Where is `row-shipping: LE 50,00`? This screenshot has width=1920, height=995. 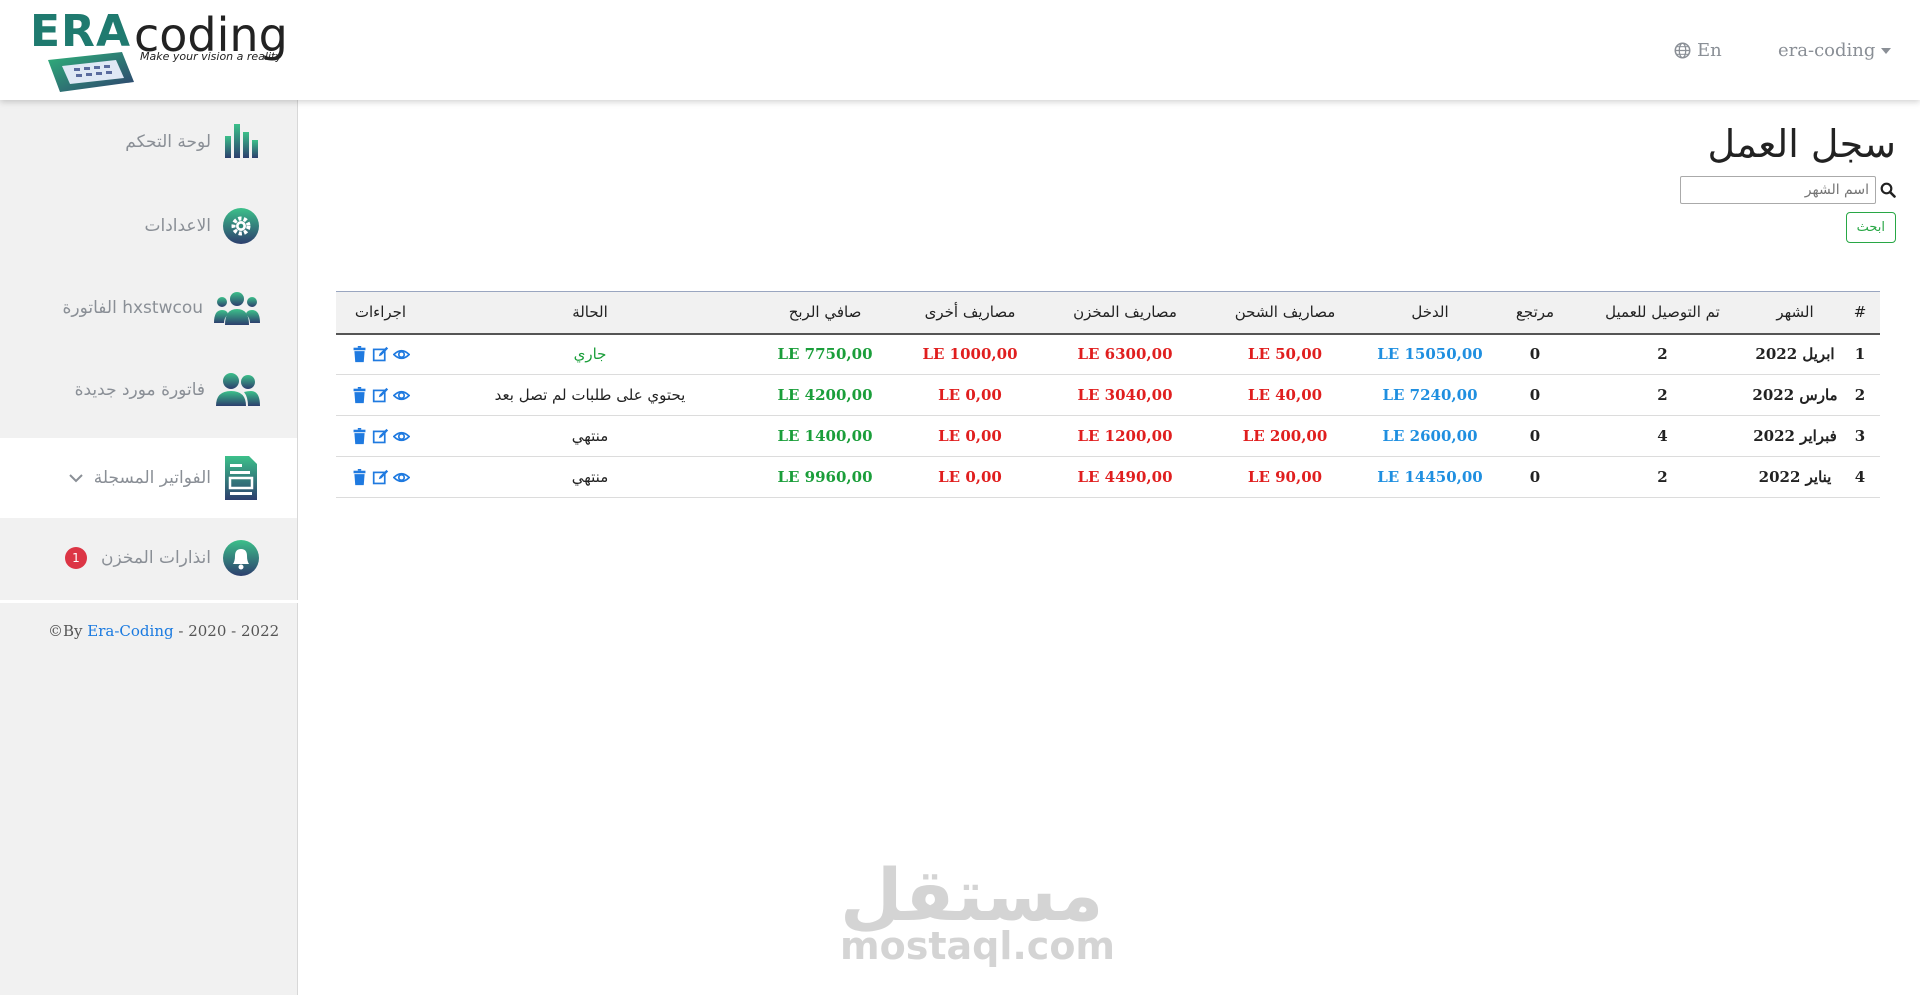 row-shipping: LE 50,00 is located at coordinates (1285, 354).